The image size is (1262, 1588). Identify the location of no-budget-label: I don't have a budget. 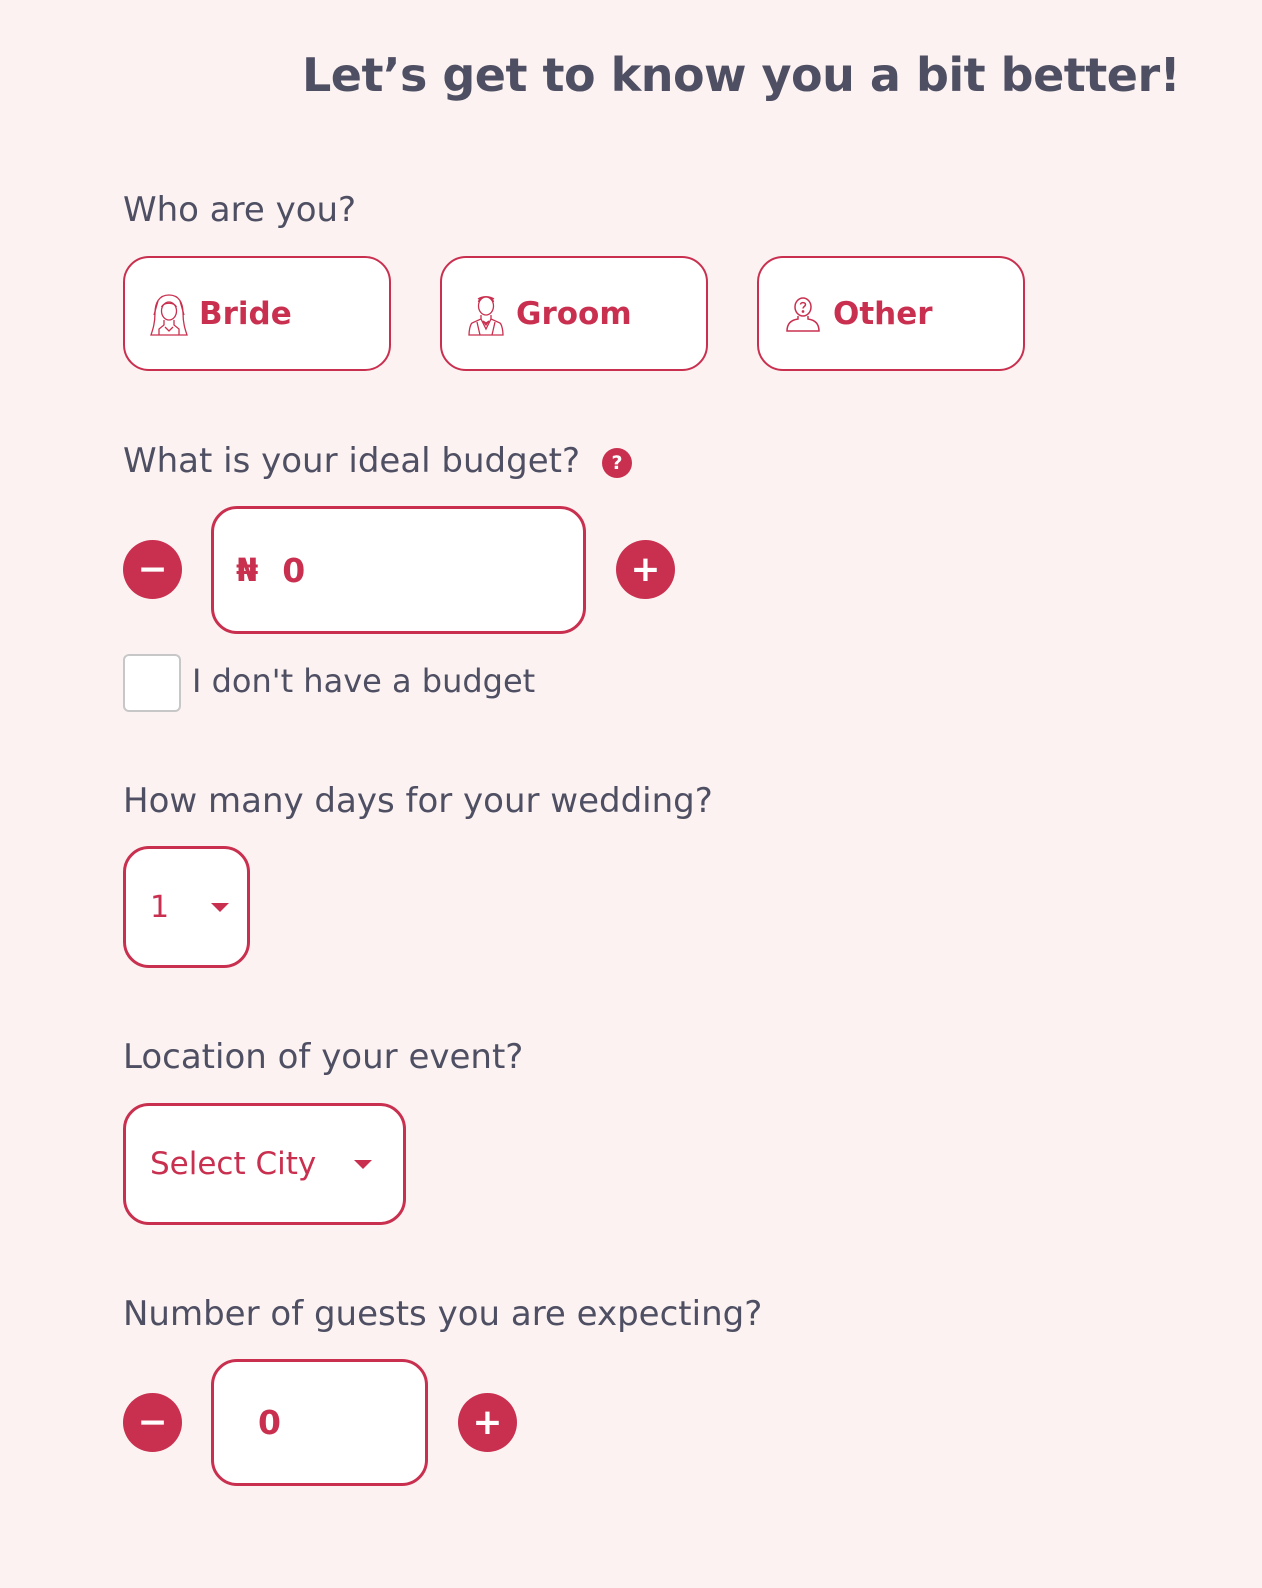
(363, 681).